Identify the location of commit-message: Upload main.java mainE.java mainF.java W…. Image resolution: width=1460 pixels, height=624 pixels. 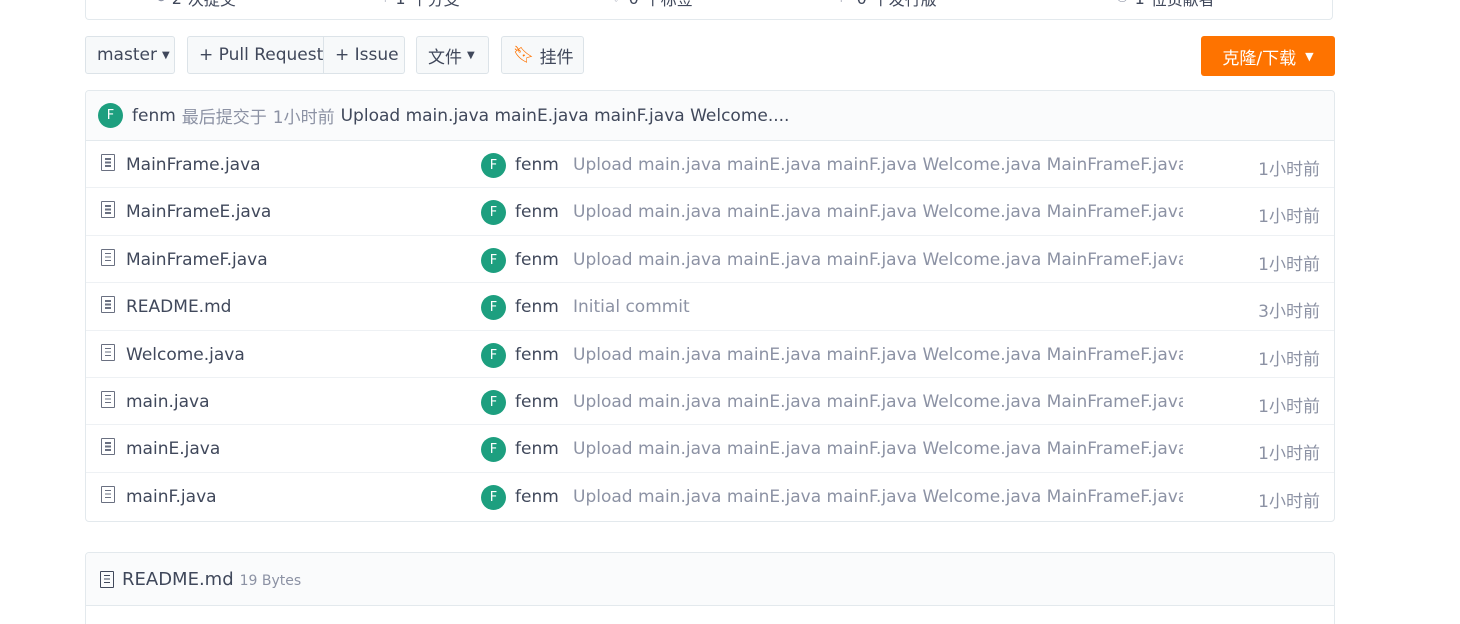
(565, 116).